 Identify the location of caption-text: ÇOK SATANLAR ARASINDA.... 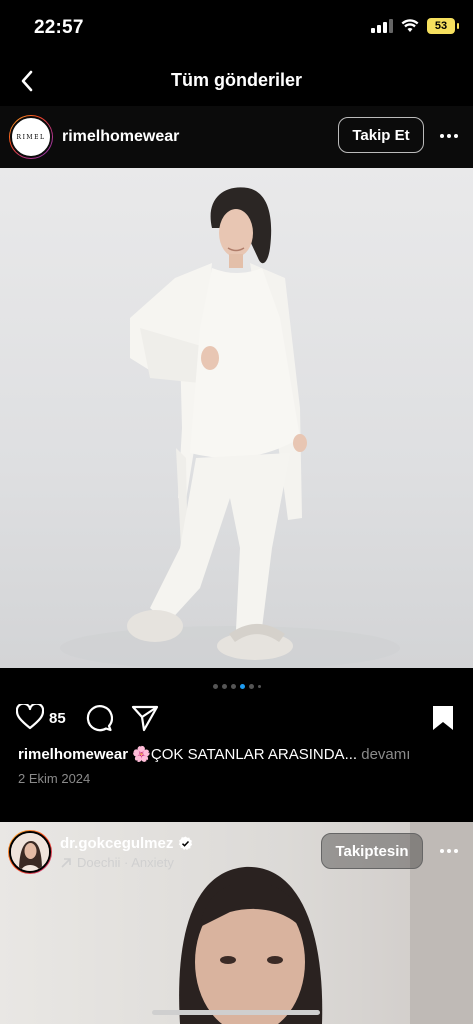
(254, 754).